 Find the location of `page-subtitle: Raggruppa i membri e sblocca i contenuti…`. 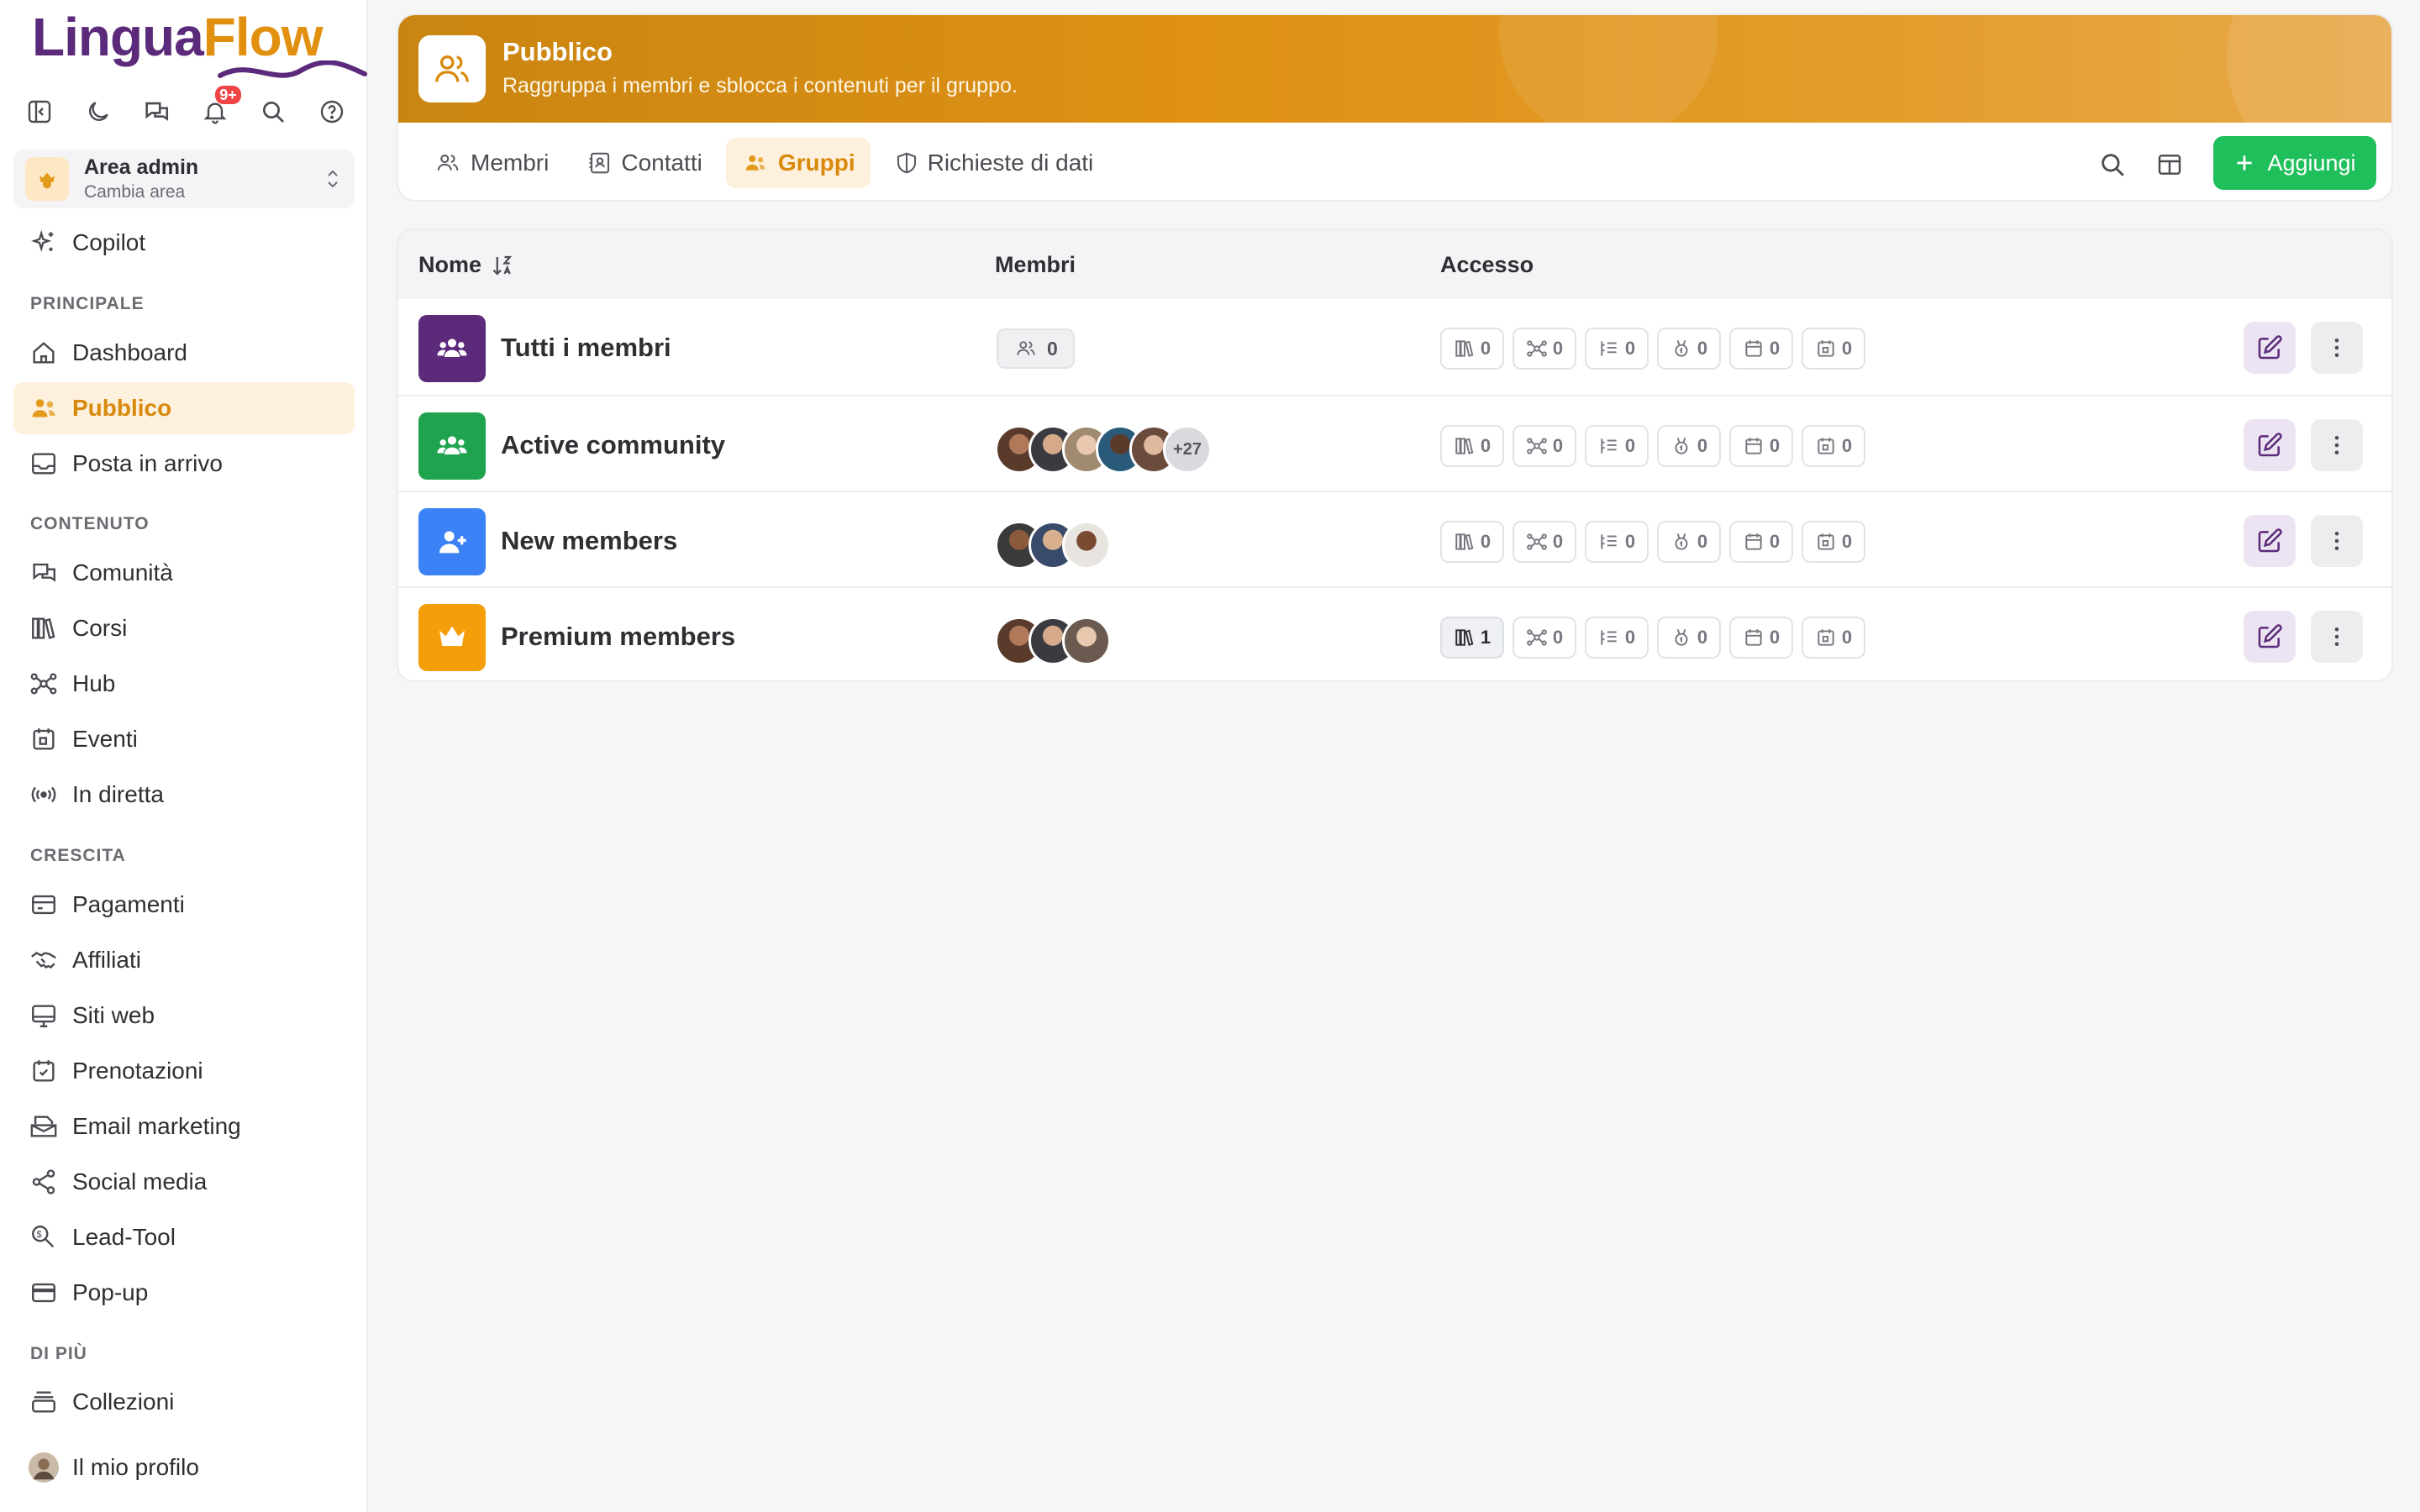

page-subtitle: Raggruppa i membri e sblocca i contenuti… is located at coordinates (760, 85).